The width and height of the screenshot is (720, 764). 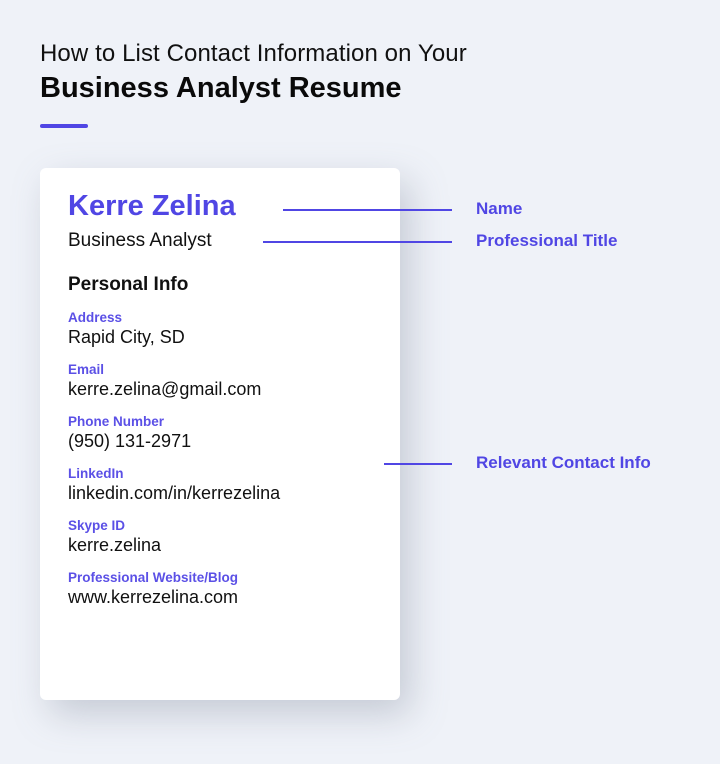 What do you see at coordinates (130, 441) in the screenshot?
I see `field-value: (950) 131-2971` at bounding box center [130, 441].